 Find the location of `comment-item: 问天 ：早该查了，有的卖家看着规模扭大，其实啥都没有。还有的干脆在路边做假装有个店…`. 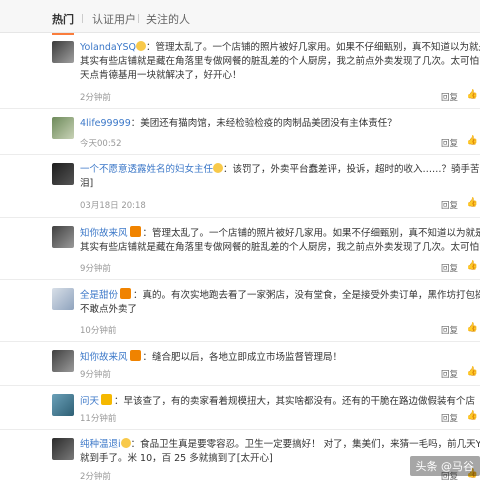

comment-item: 问天 ：早该查了，有的卖家看着规模扭大，其实啥都没有。还有的干脆在路边做假装有个店… is located at coordinates (240, 408).